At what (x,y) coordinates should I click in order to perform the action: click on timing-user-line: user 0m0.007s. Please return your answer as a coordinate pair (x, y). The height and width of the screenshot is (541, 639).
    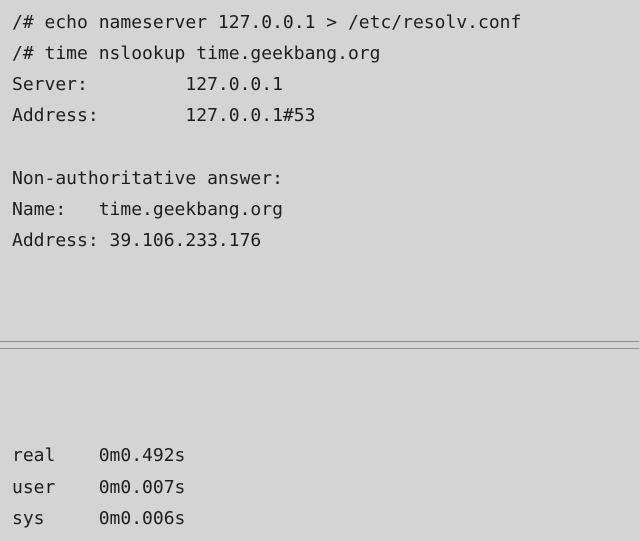
    Looking at the image, I should click on (99, 487).